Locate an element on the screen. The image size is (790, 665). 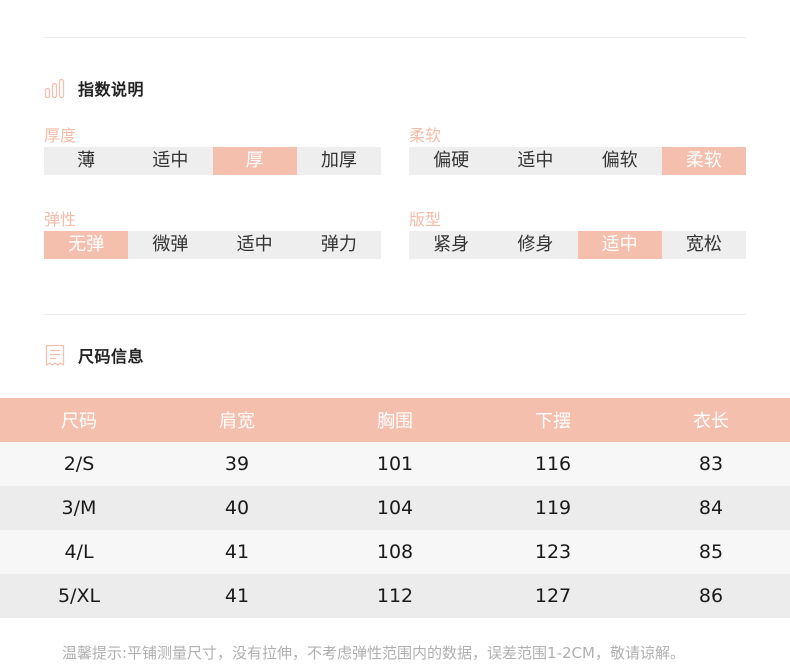
table-cell: 123 is located at coordinates (553, 552).